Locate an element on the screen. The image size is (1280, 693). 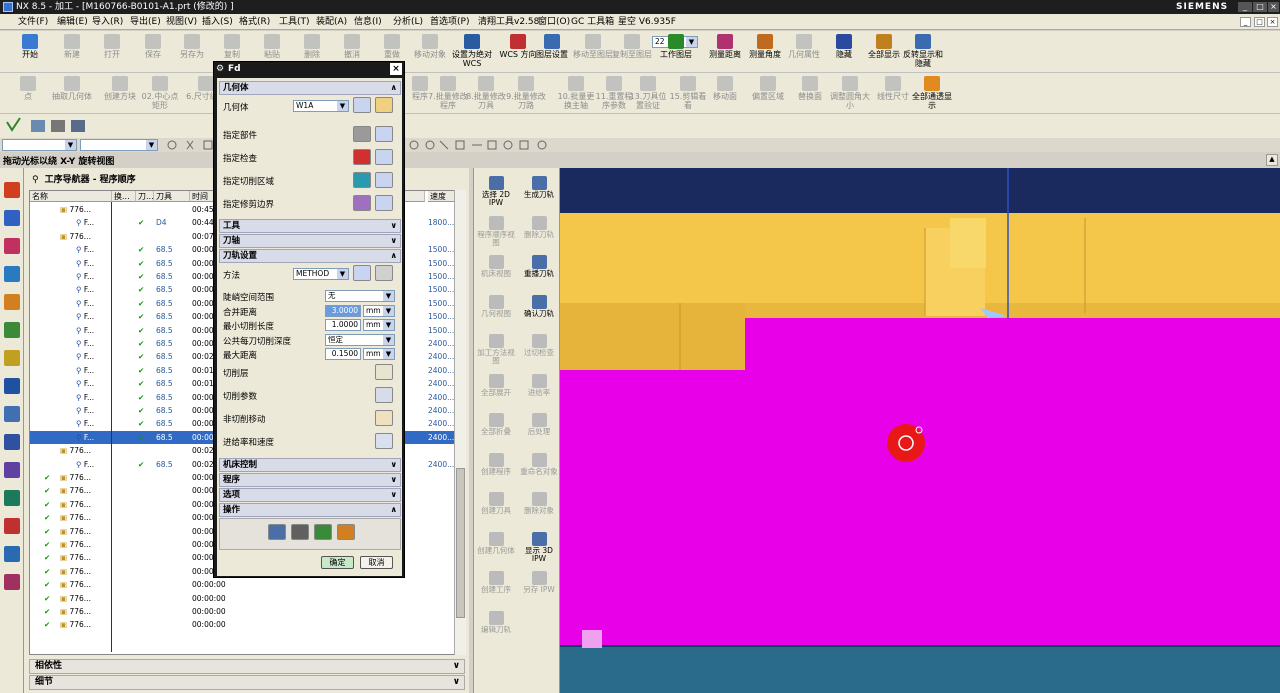
menu-item: 工具(T) is located at coordinates (294, 22).